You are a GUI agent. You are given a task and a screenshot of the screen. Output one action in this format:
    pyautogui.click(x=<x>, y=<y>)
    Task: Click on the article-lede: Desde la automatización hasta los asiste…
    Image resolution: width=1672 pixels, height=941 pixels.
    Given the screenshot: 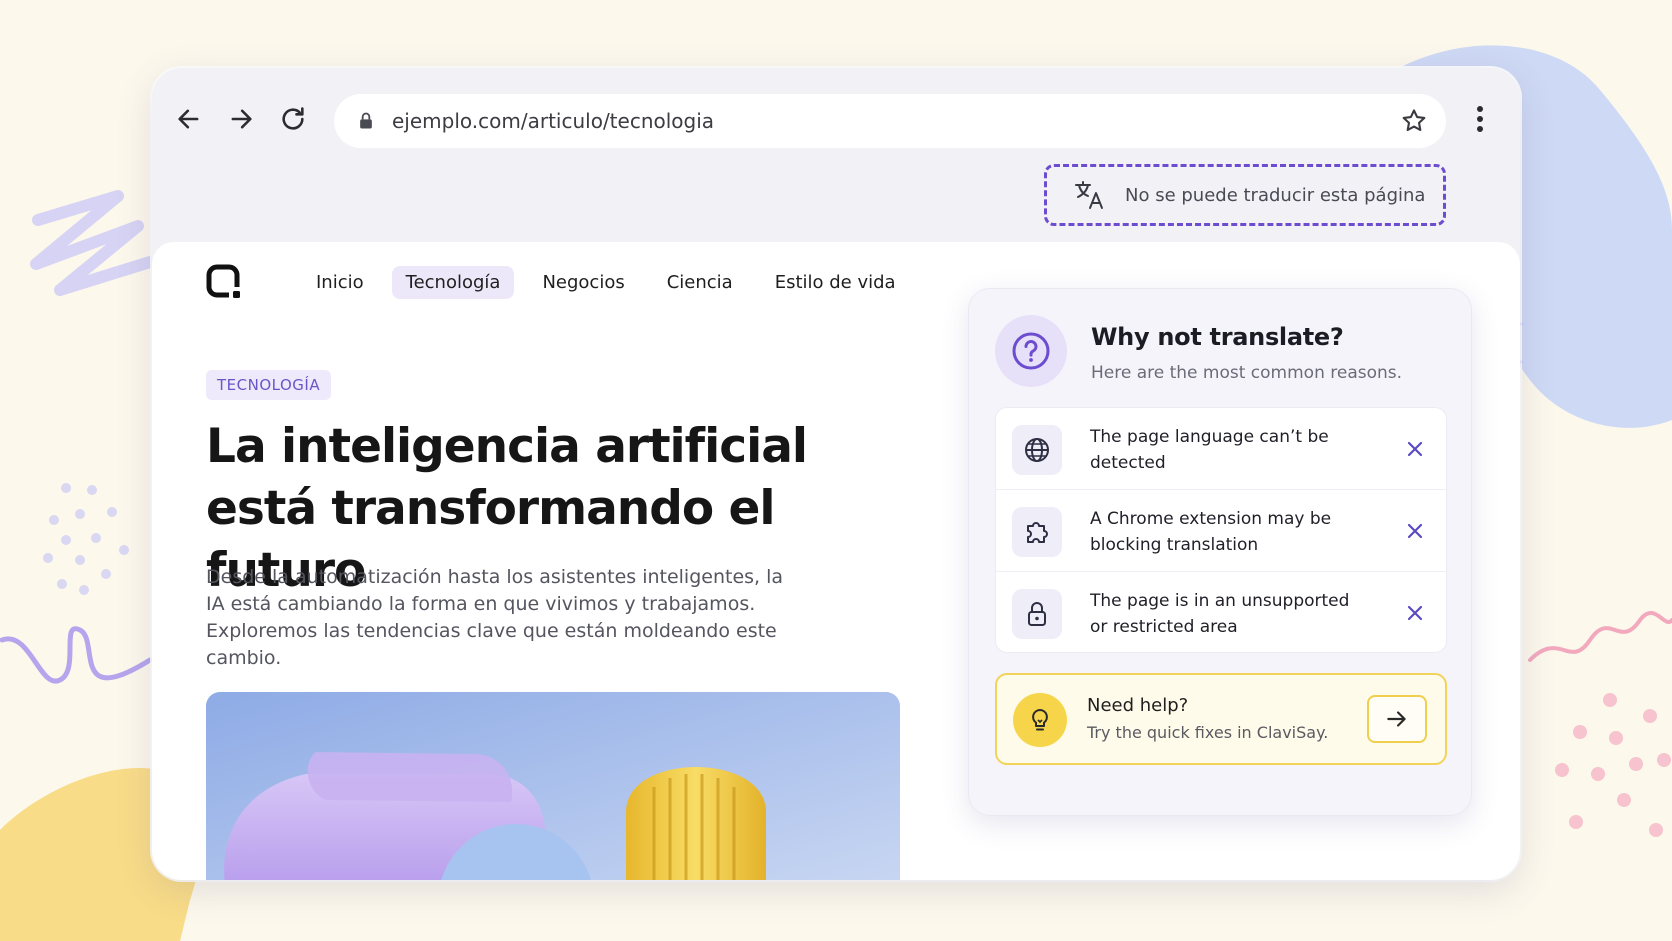 What is the action you would take?
    pyautogui.click(x=495, y=617)
    